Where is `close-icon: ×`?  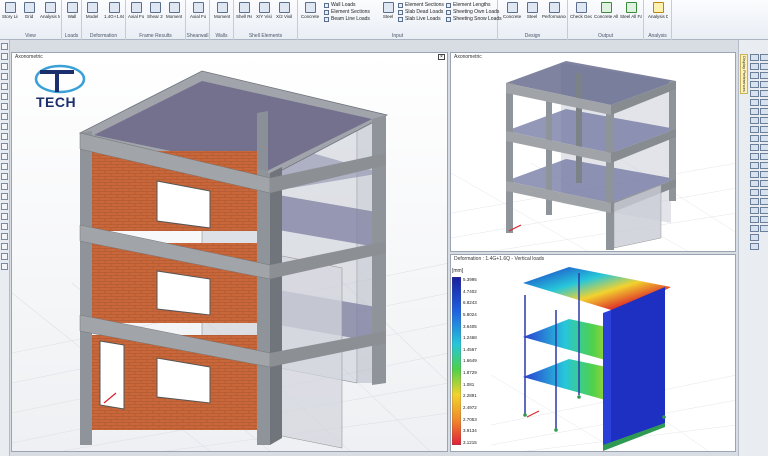 close-icon: × is located at coordinates (441, 57).